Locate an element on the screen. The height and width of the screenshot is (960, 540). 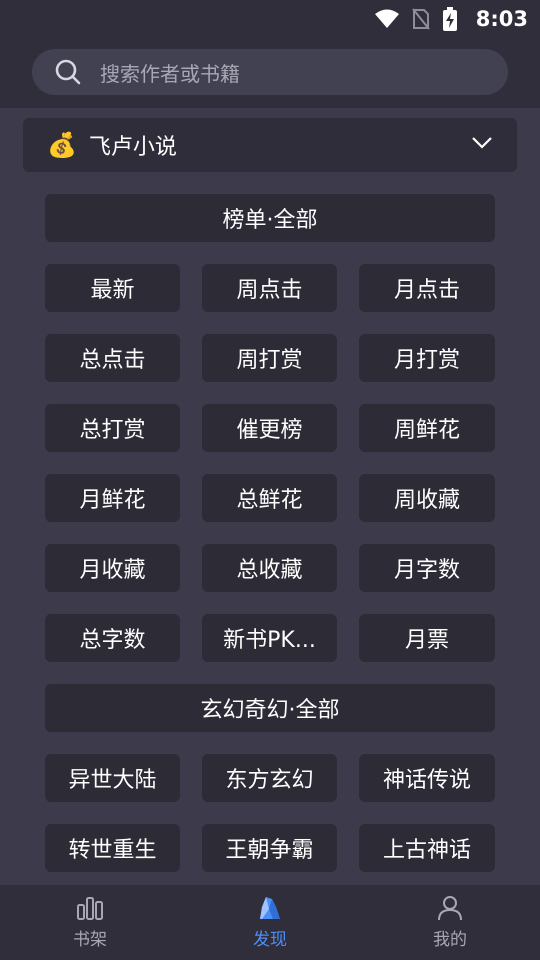
category-button: 总收藏 is located at coordinates (269, 568).